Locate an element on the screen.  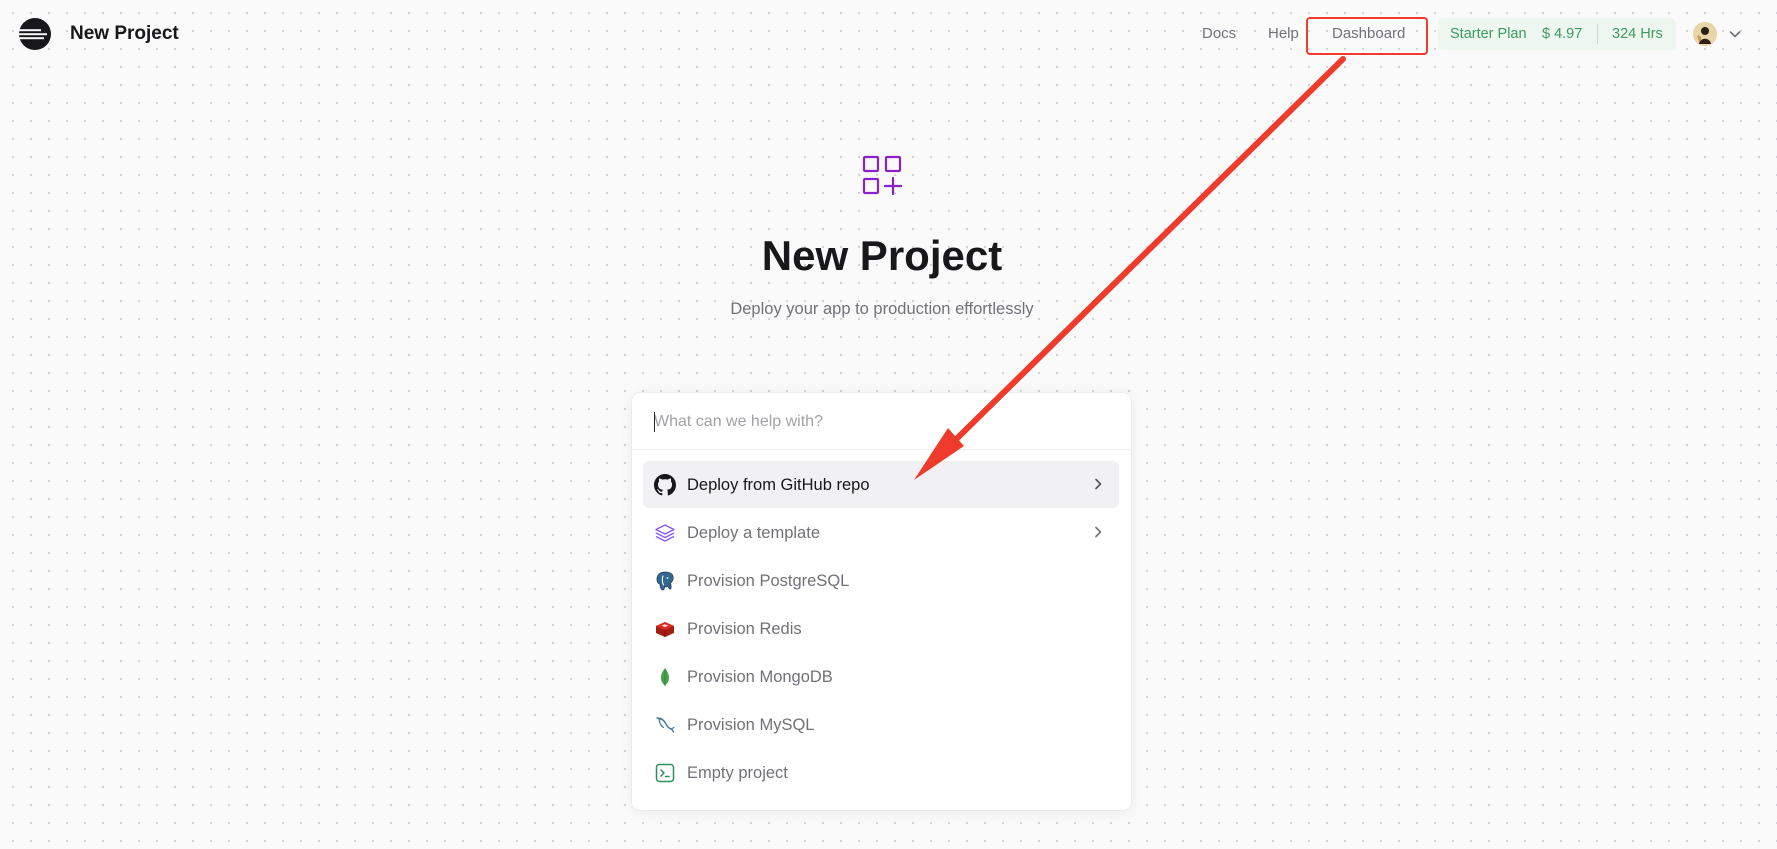
empty-project-option: Empty project is located at coordinates (881, 772).